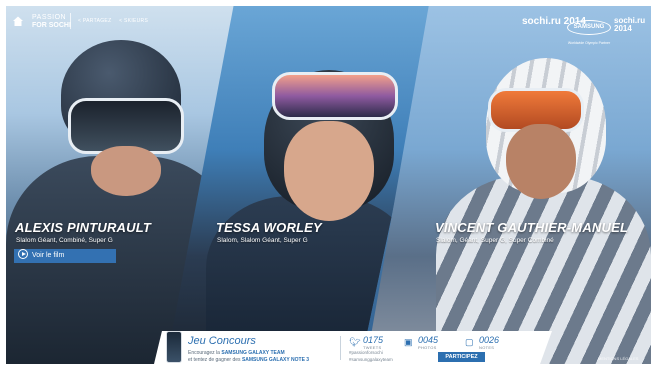 The width and height of the screenshot is (657, 370). I want to click on watch-film-button: Voir le film, so click(65, 256).